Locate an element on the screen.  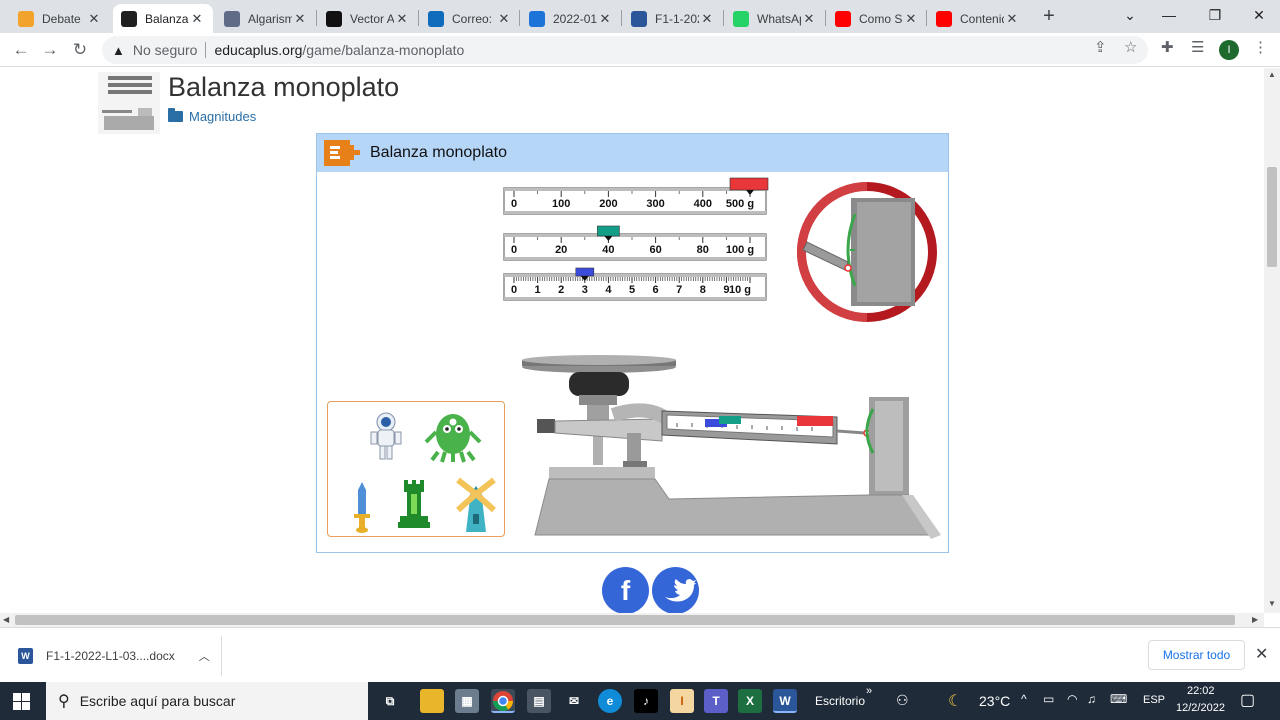
file-explorer-icon is located at coordinates (432, 701).